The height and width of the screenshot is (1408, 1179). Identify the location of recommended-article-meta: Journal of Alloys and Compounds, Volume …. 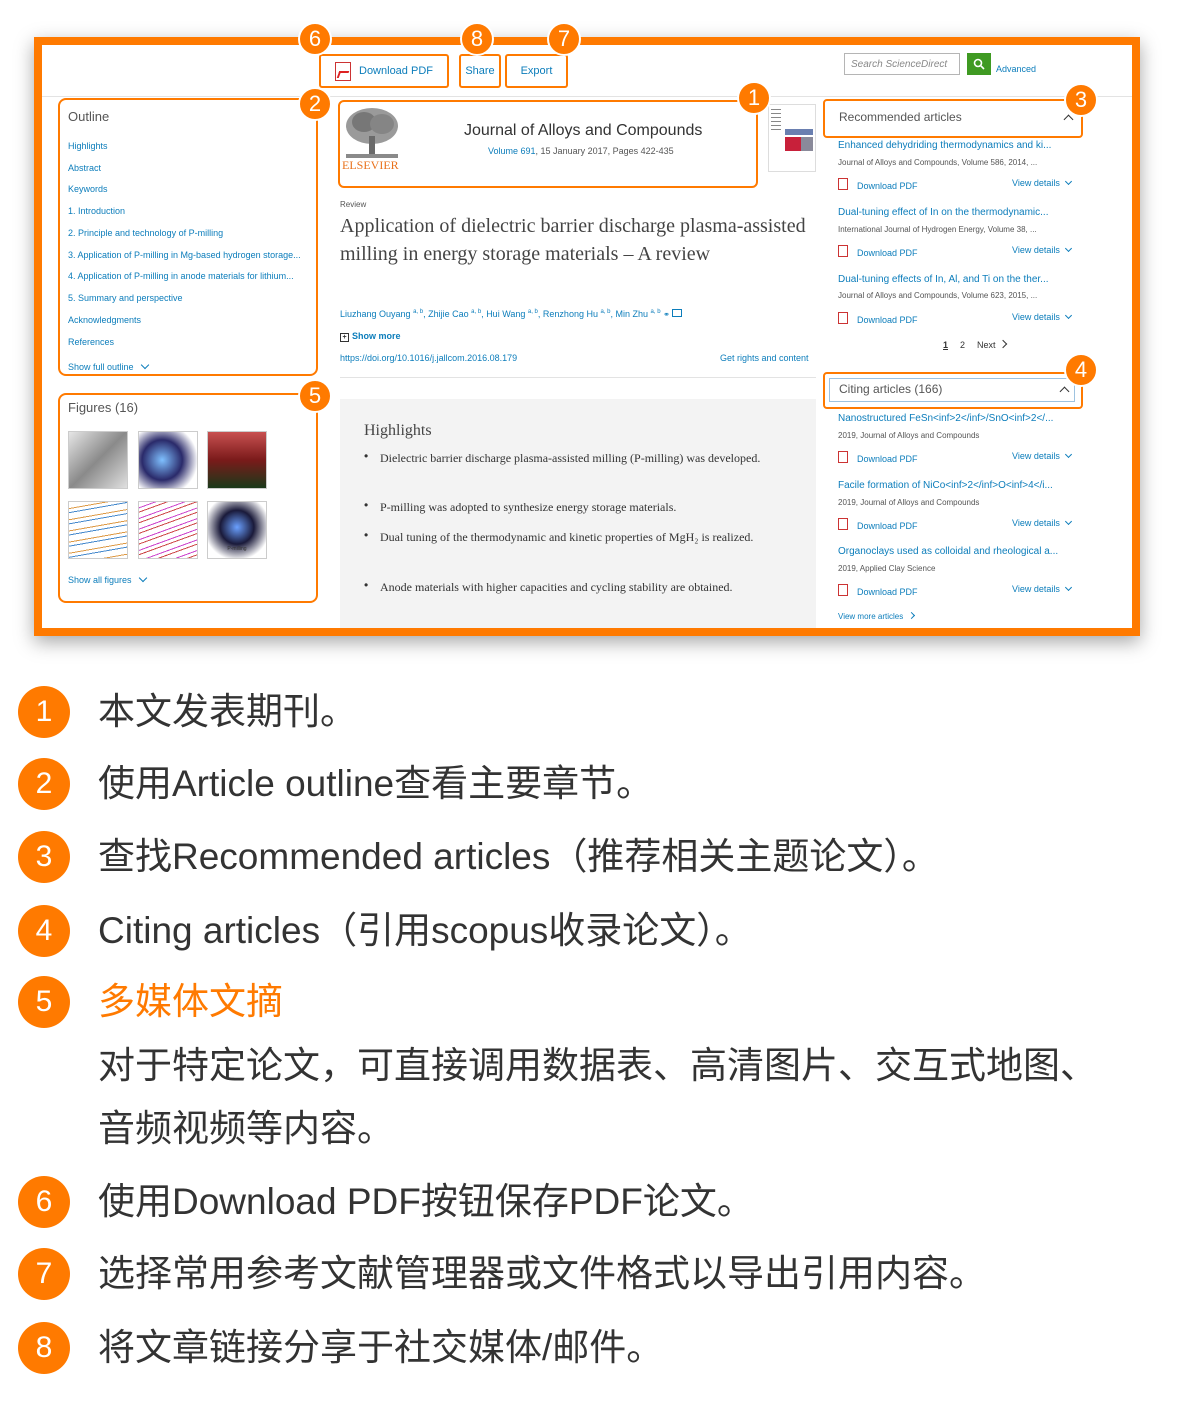
(938, 295).